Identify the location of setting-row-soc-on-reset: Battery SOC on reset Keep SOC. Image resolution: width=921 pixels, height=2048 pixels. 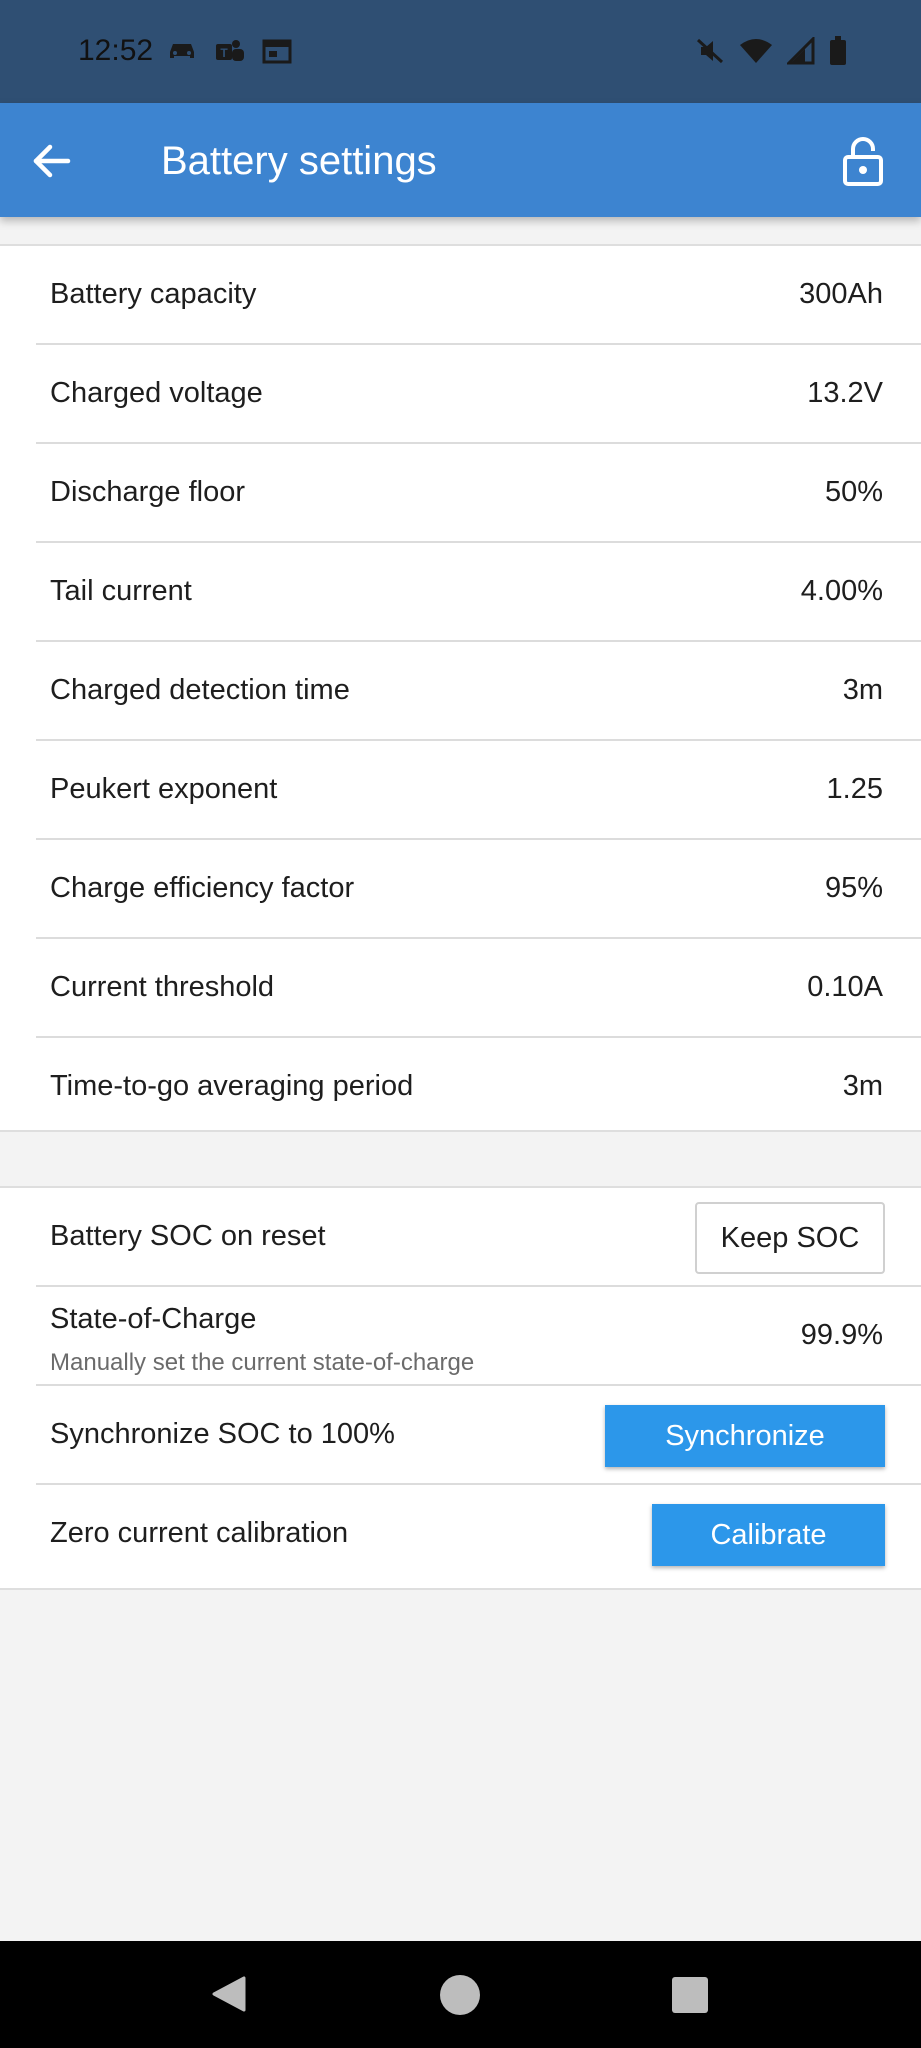
(478, 1237).